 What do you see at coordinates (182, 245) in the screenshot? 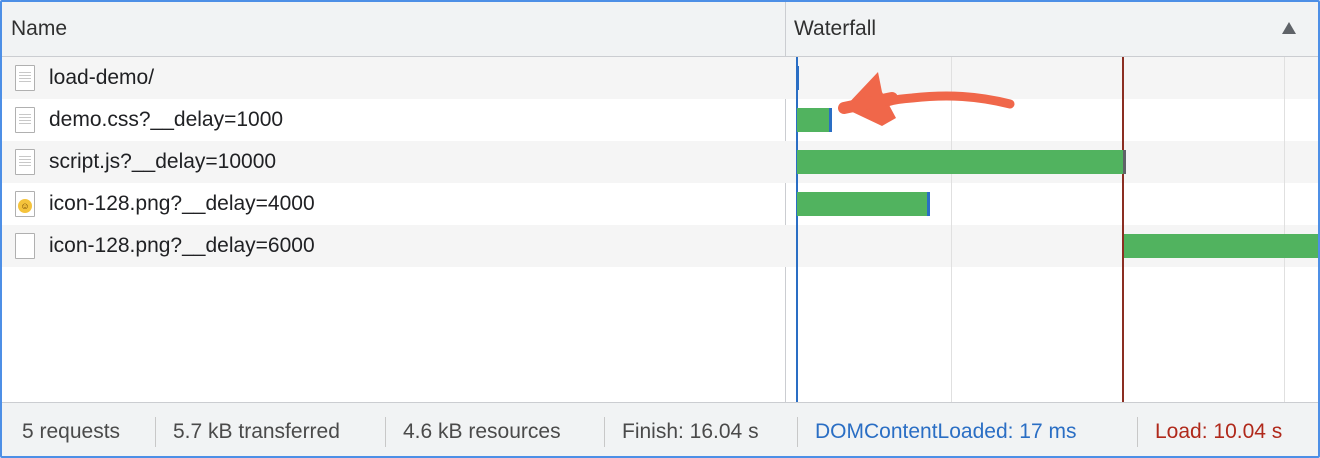
I see `request-name: icon-128.png?__delay=6000` at bounding box center [182, 245].